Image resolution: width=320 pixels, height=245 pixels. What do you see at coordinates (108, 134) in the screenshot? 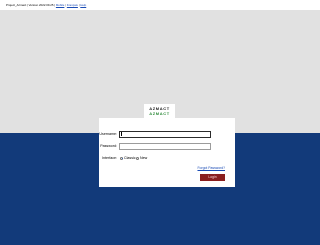
I see `username-label: Username:` at bounding box center [108, 134].